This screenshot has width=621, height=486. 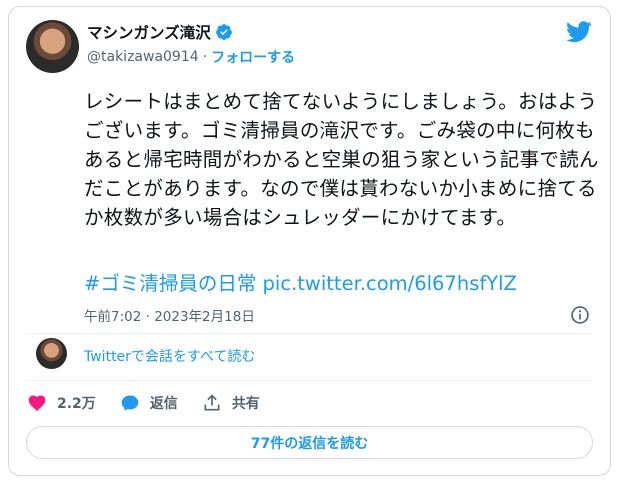 I want to click on action-bar: 2.2万 返信 共有, so click(x=155, y=403).